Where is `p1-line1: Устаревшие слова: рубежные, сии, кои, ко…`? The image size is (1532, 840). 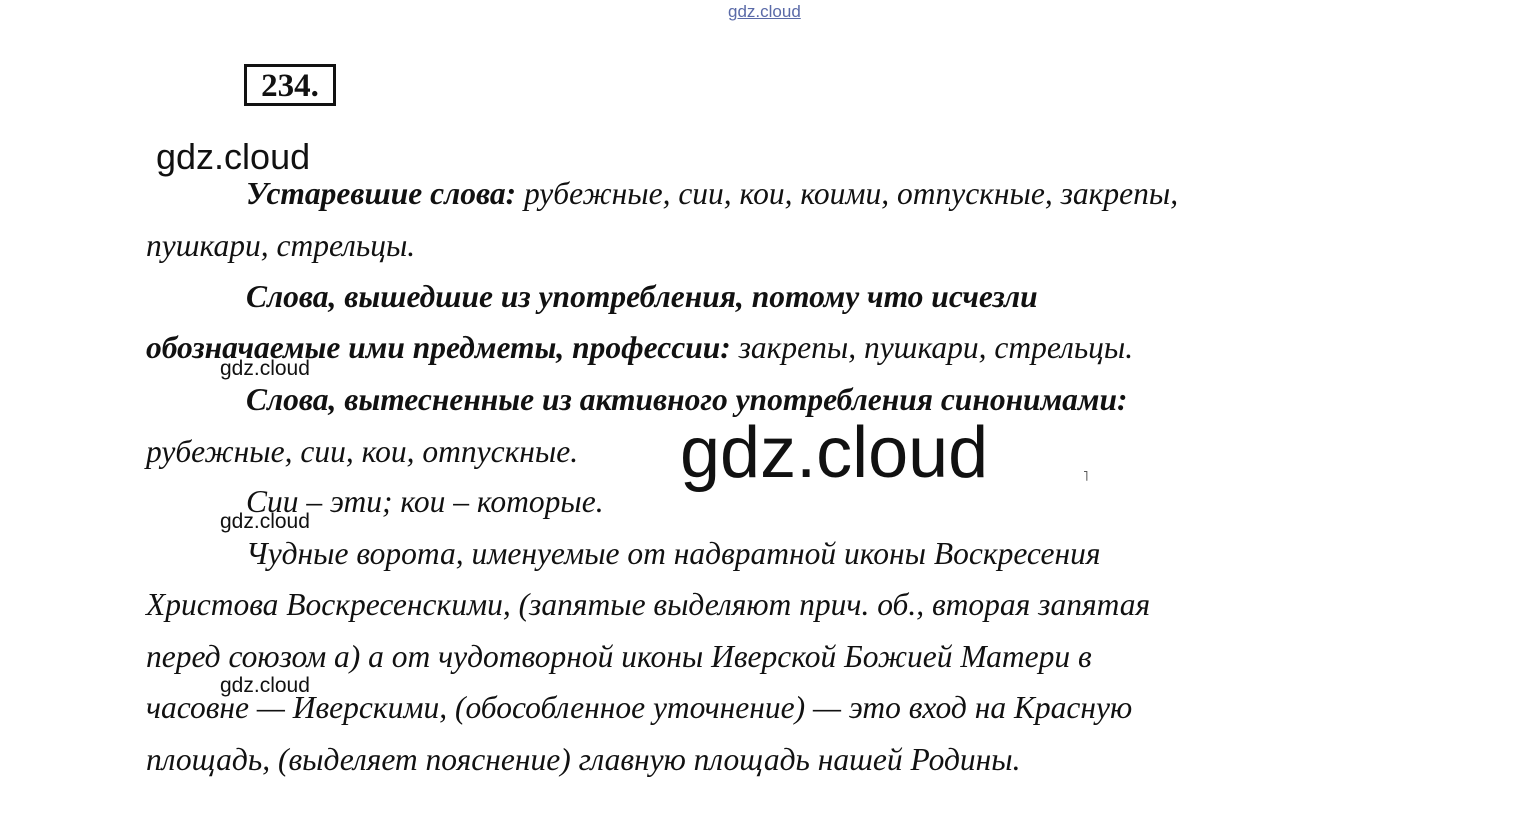 p1-line1: Устаревшие слова: рубежные, сии, кои, ко… is located at coordinates (712, 194).